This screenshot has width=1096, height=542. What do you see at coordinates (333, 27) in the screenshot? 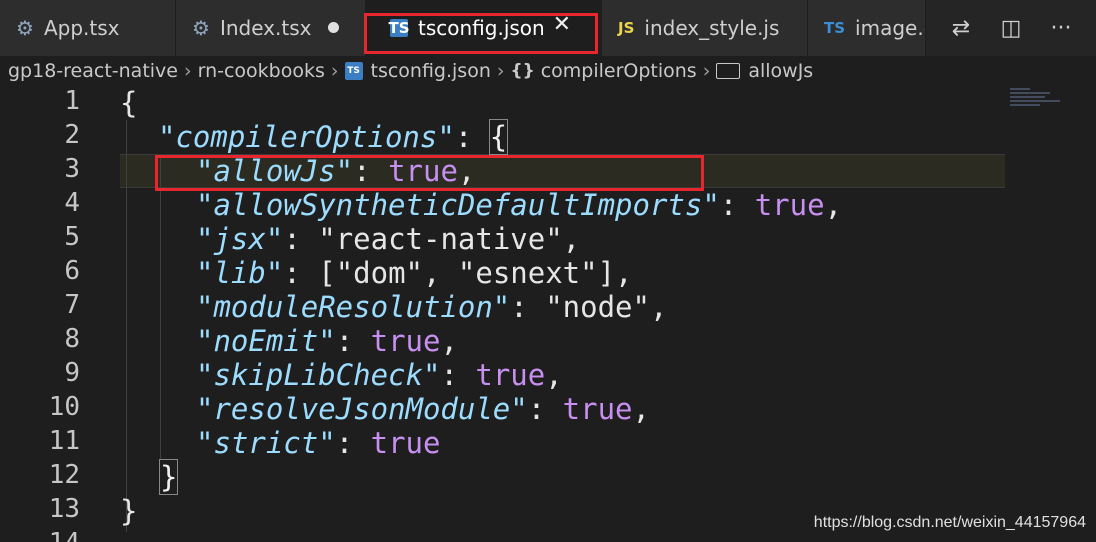
I see `unsaved-dot-icon` at bounding box center [333, 27].